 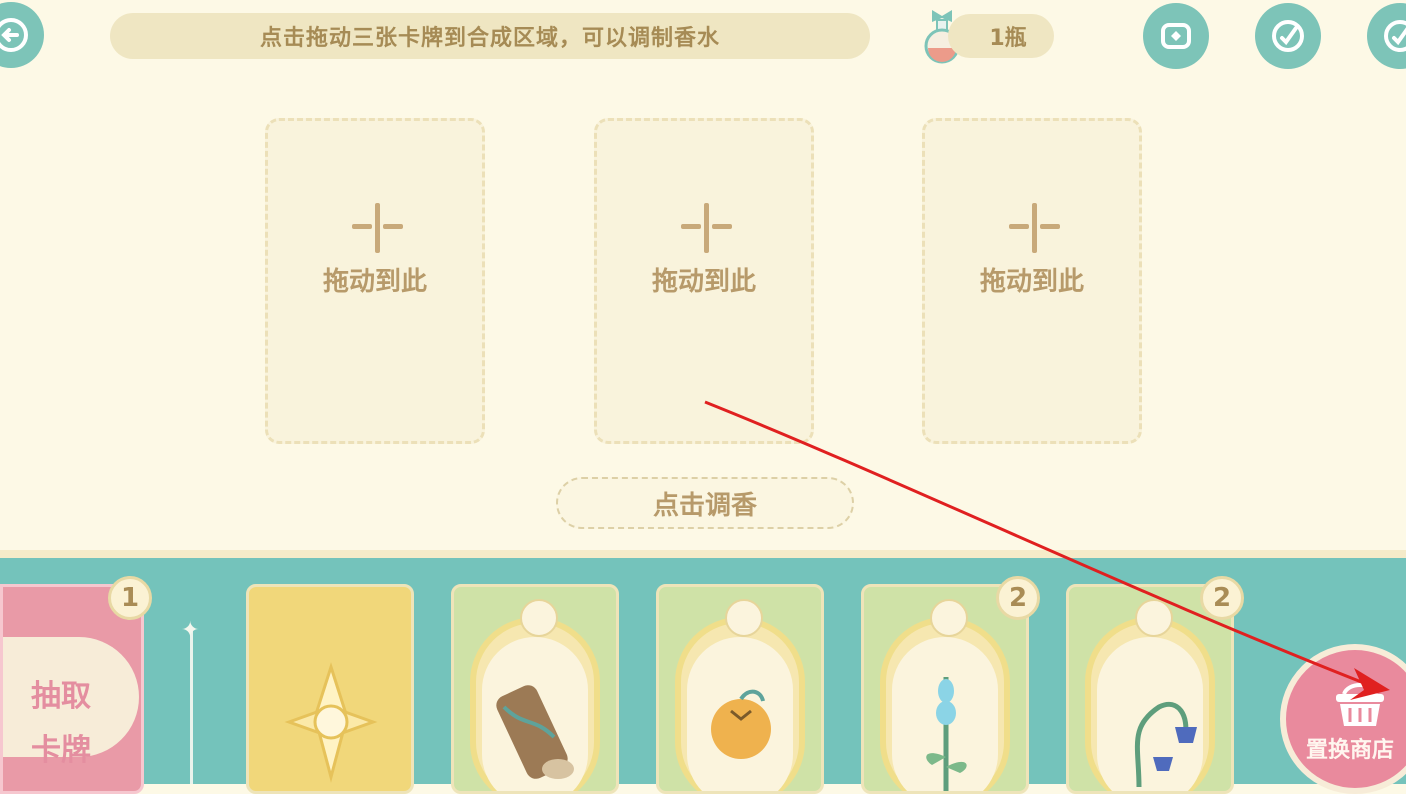 I want to click on drop-slot-2: 拖动到此, so click(x=704, y=281).